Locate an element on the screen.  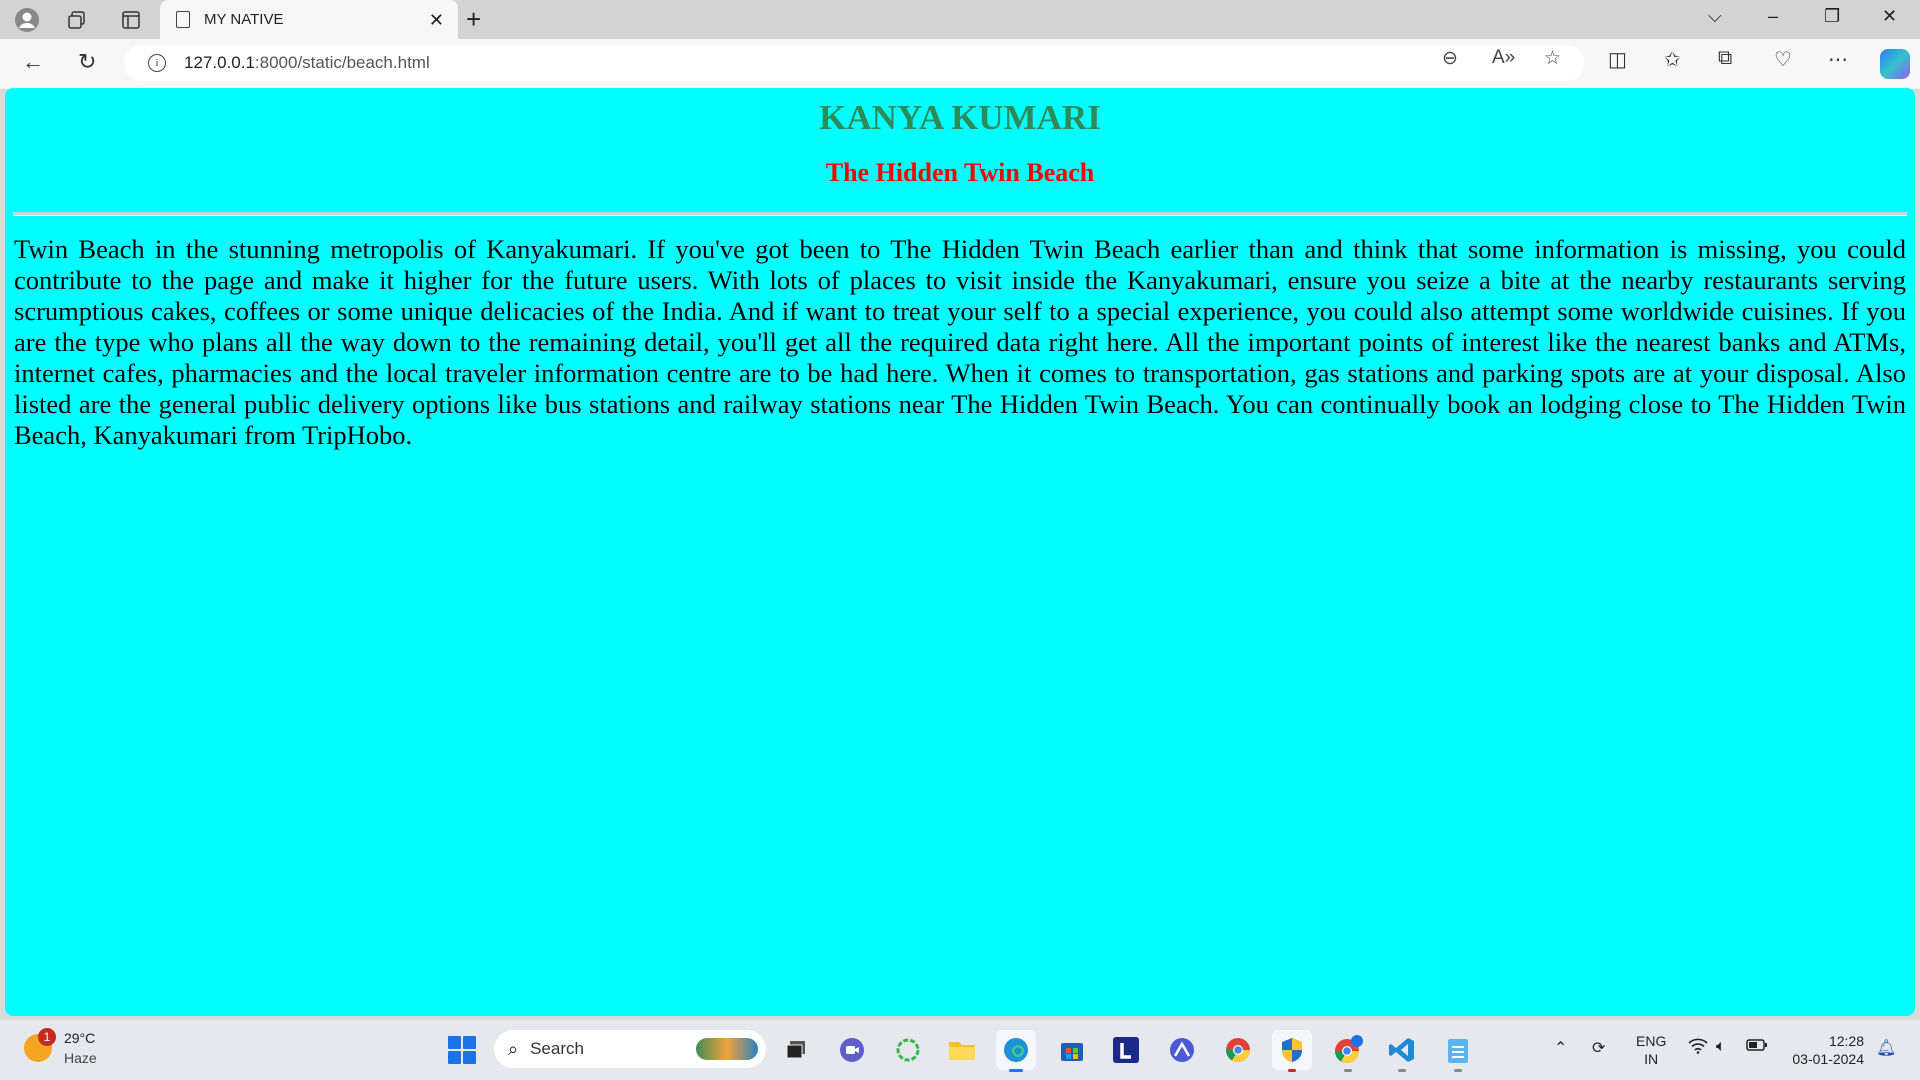
search-highlight-icon is located at coordinates (727, 1049).